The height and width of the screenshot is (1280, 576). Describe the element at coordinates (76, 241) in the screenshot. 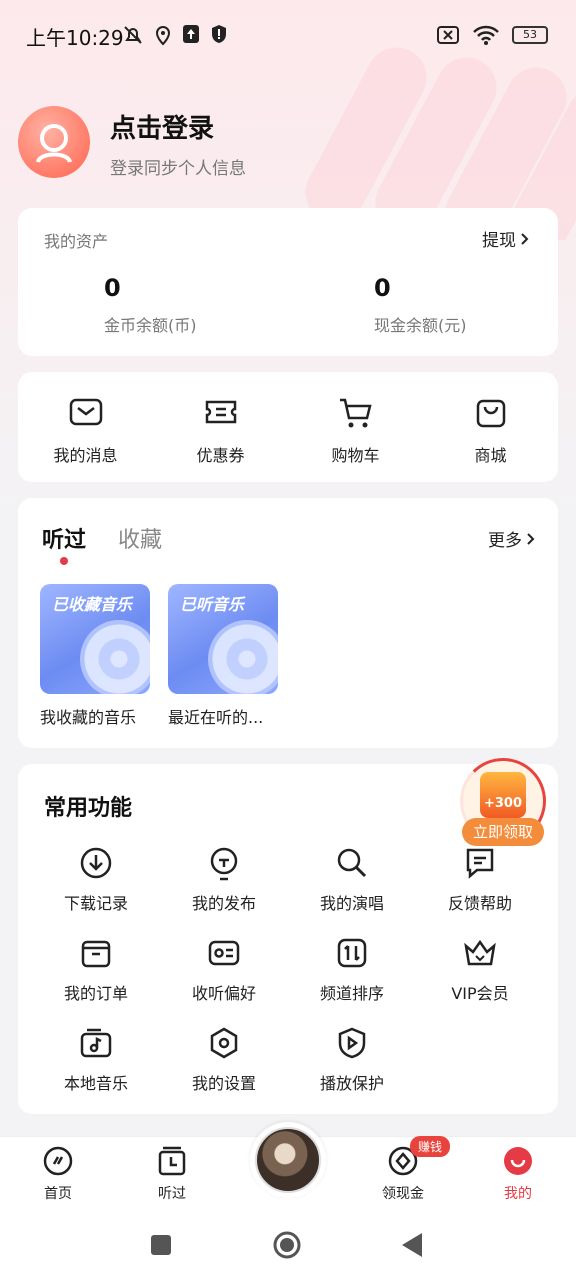

I see `assets-label: 我的资产` at that location.